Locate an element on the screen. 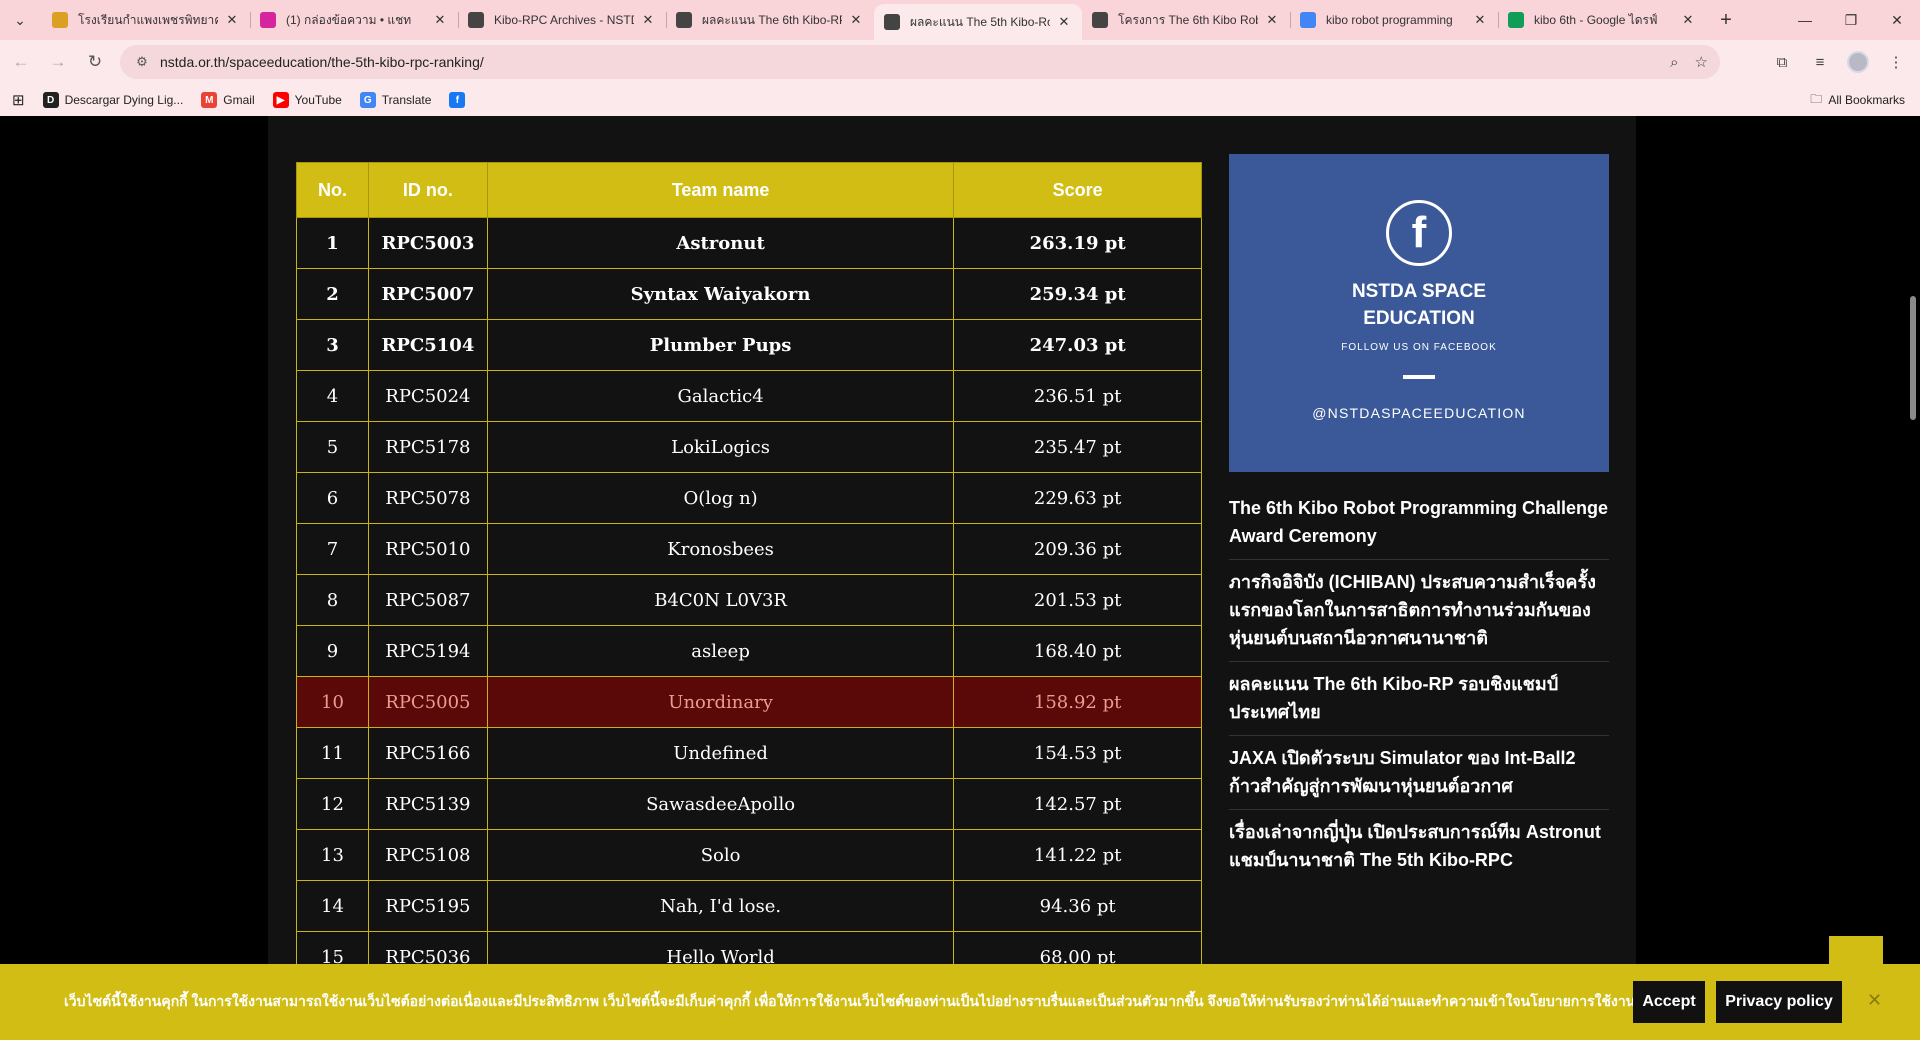 The width and height of the screenshot is (1920, 1040). cell-id: RPC5078 is located at coordinates (427, 498).